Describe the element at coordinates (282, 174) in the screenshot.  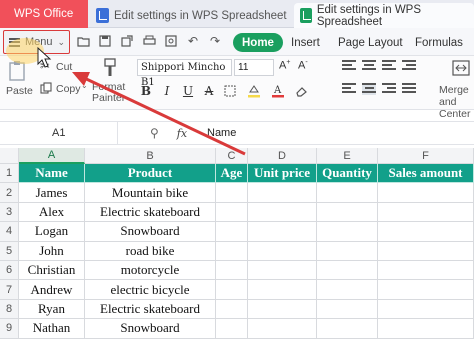
I see `header-cell-unit-price: Unit price` at that location.